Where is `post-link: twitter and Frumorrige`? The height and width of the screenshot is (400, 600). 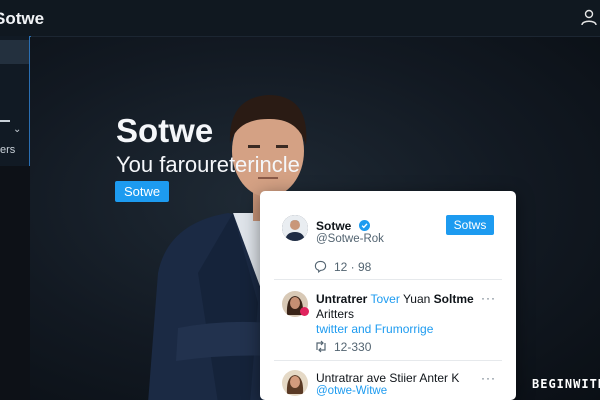
post-link: twitter and Frumorrige is located at coordinates (374, 329).